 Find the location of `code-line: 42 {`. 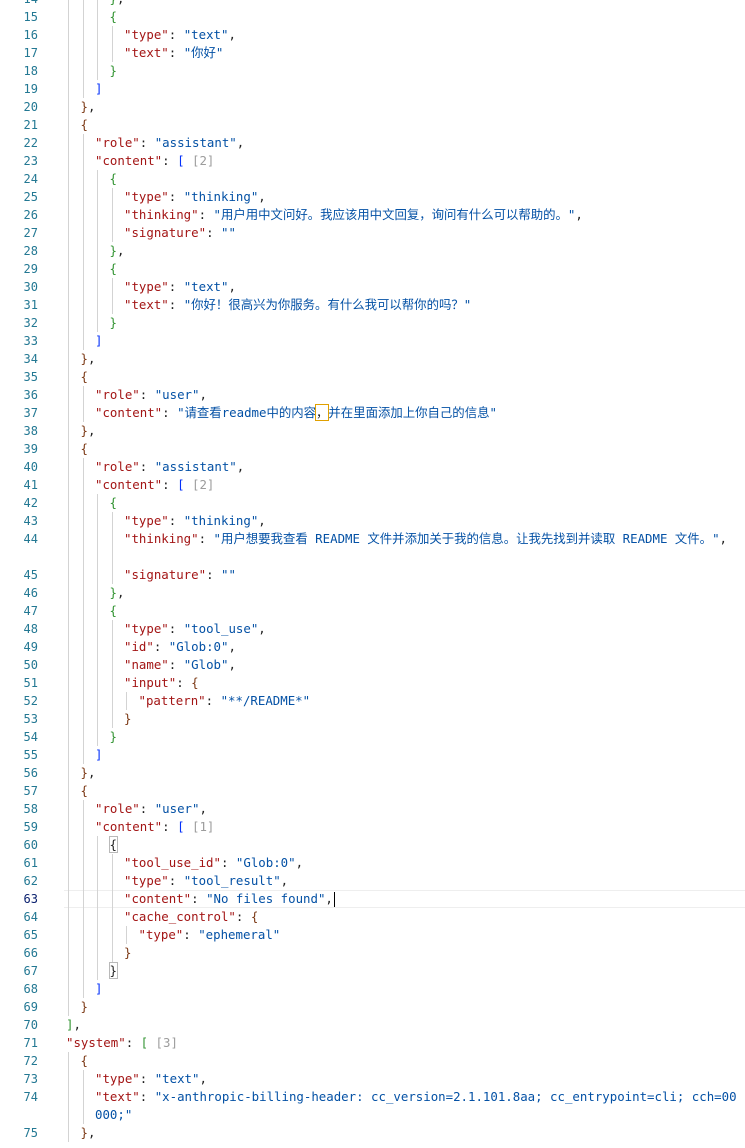

code-line: 42 { is located at coordinates (372, 503).